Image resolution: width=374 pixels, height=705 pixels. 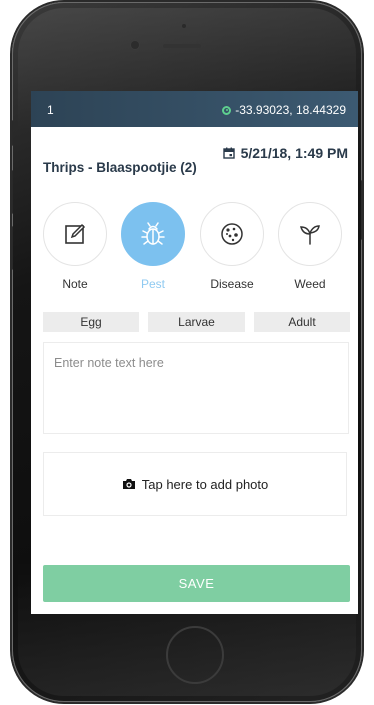 I want to click on category-pest-label: Pest, so click(x=152, y=284).